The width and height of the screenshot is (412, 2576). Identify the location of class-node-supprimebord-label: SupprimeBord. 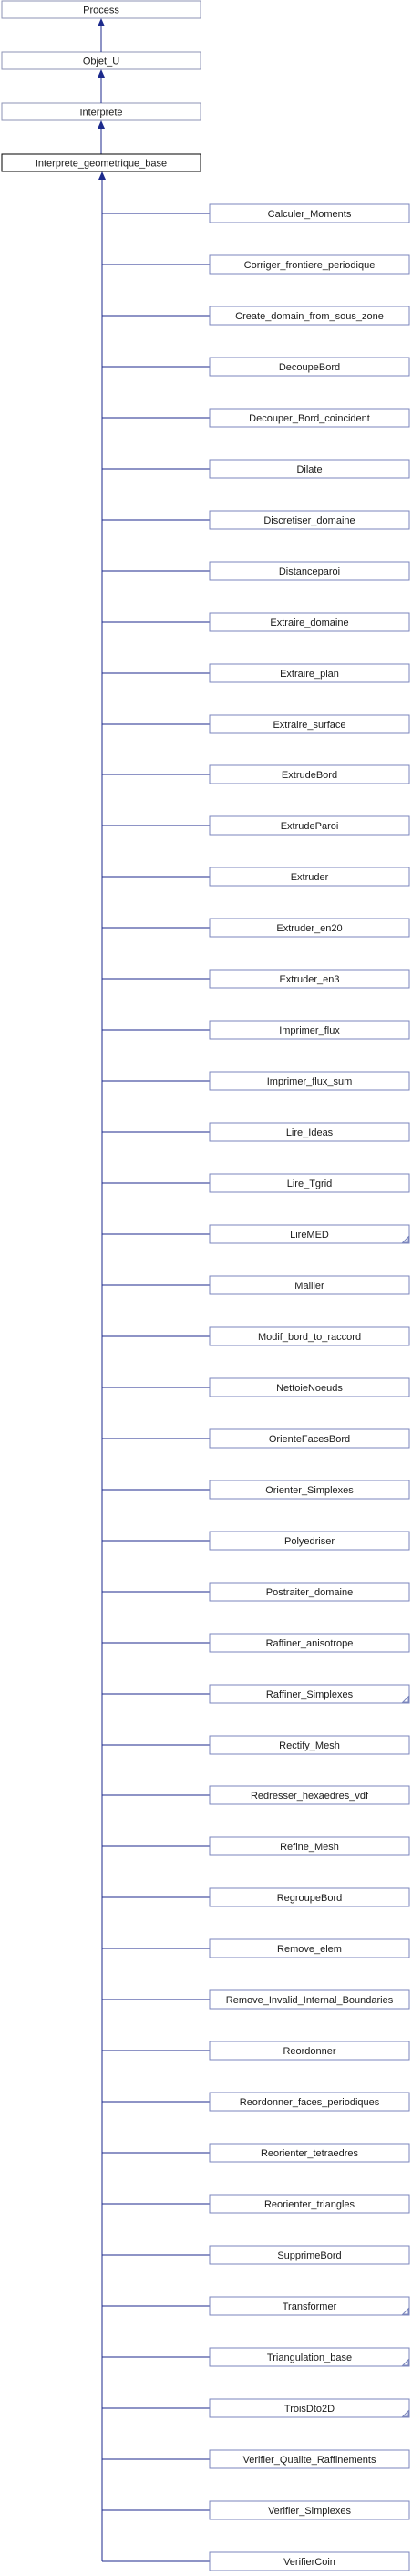
(309, 2255).